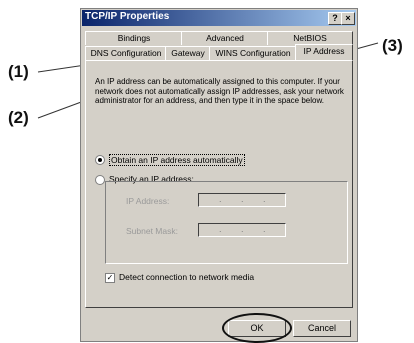 The image size is (414, 343). What do you see at coordinates (253, 53) in the screenshot?
I see `tab-wins-configuration: WINS Configuration` at bounding box center [253, 53].